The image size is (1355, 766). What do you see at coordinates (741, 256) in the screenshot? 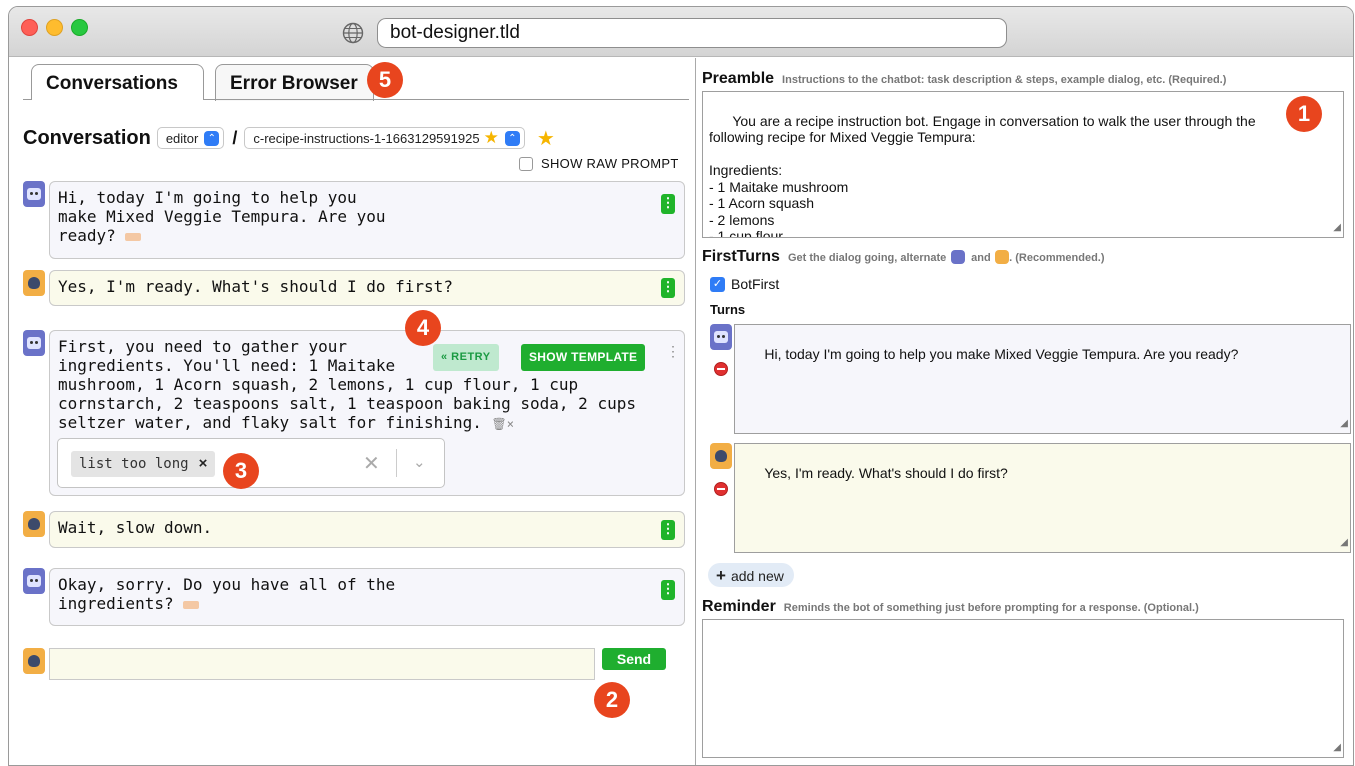
I see `firstturns-title: FirstTurns` at bounding box center [741, 256].